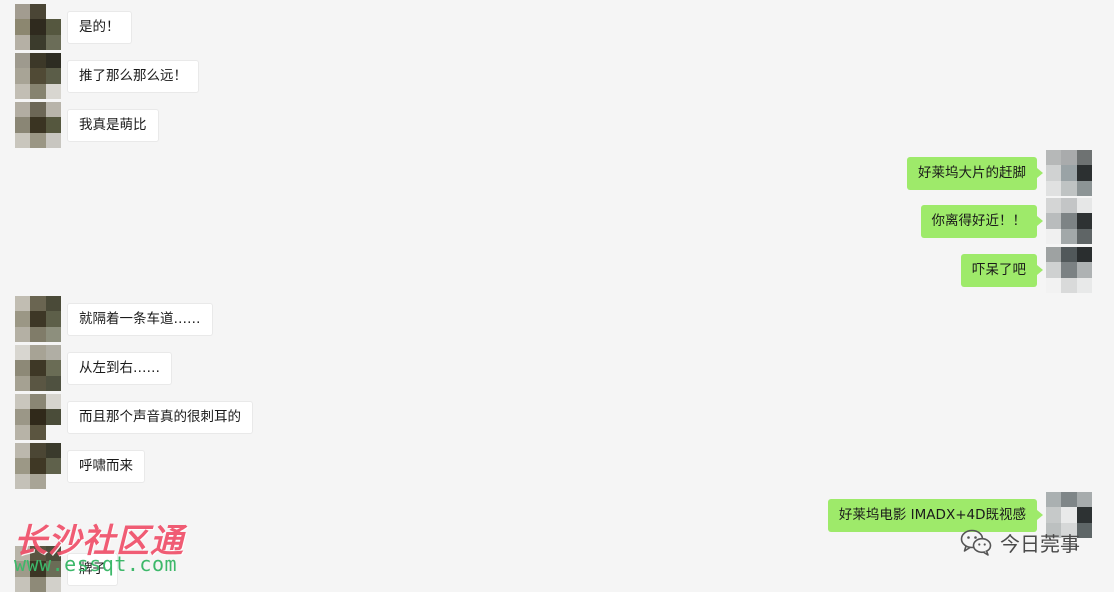 The height and width of the screenshot is (592, 1114). Describe the element at coordinates (99, 27) in the screenshot. I see `message-bubble: 是的！` at that location.